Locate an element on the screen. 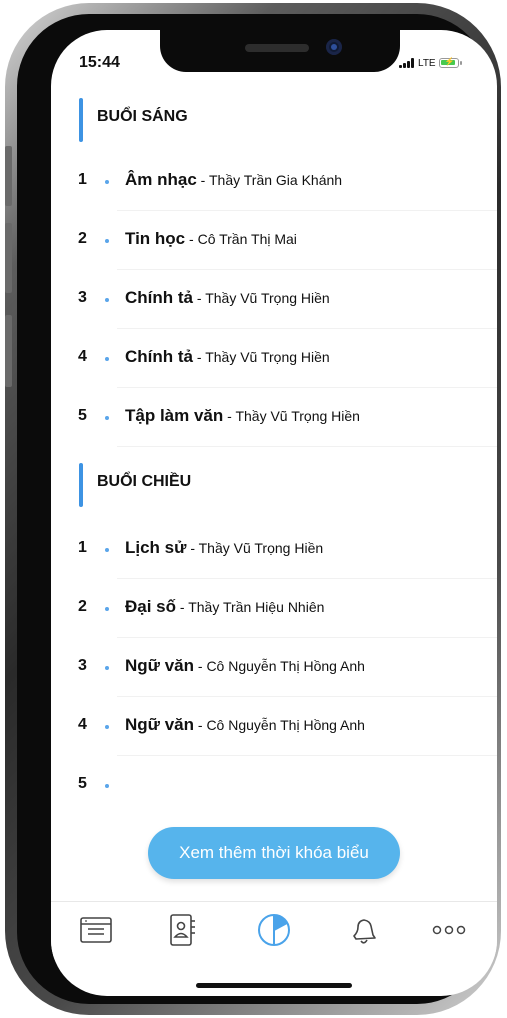  section-header-morning: BUỔI SÁNG is located at coordinates (274, 119).